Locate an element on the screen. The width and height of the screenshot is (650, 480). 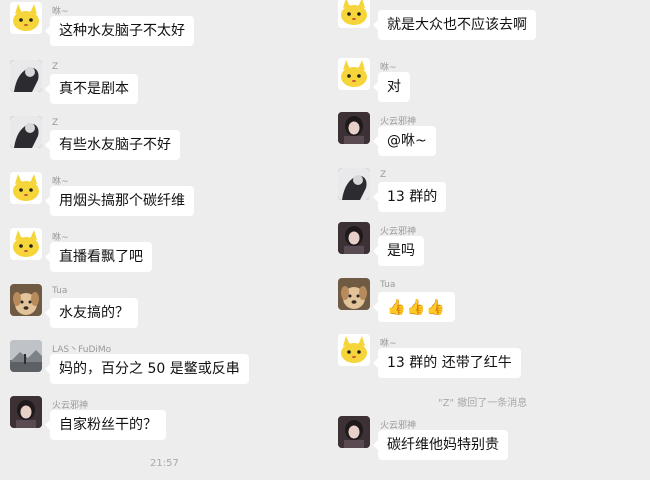
message-row: LAS丶FuDiMo 妈的，百分之 50 是鳖或反串 is located at coordinates (159, 370).